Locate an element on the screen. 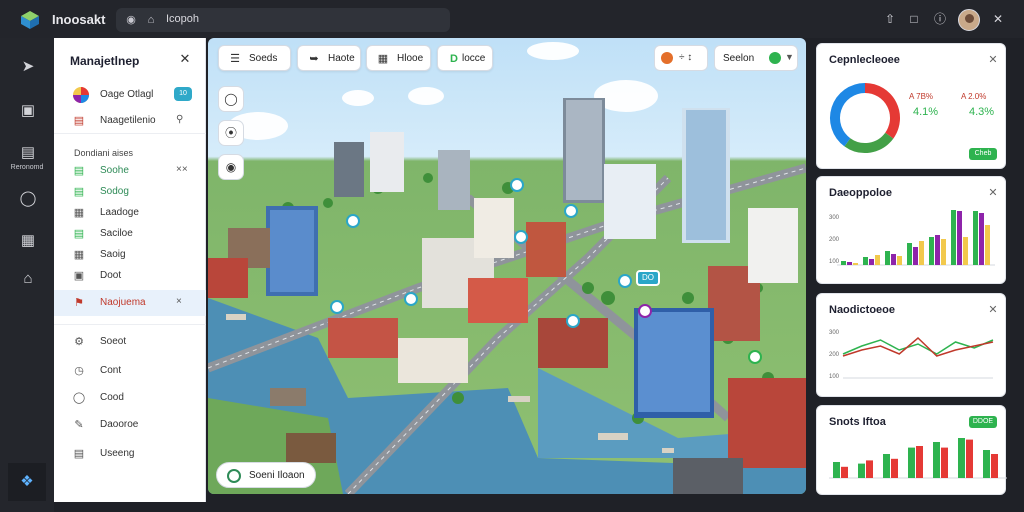 Image resolution: width=1024 pixels, height=512 pixels. panel-row-label: Doot is located at coordinates (111, 275).